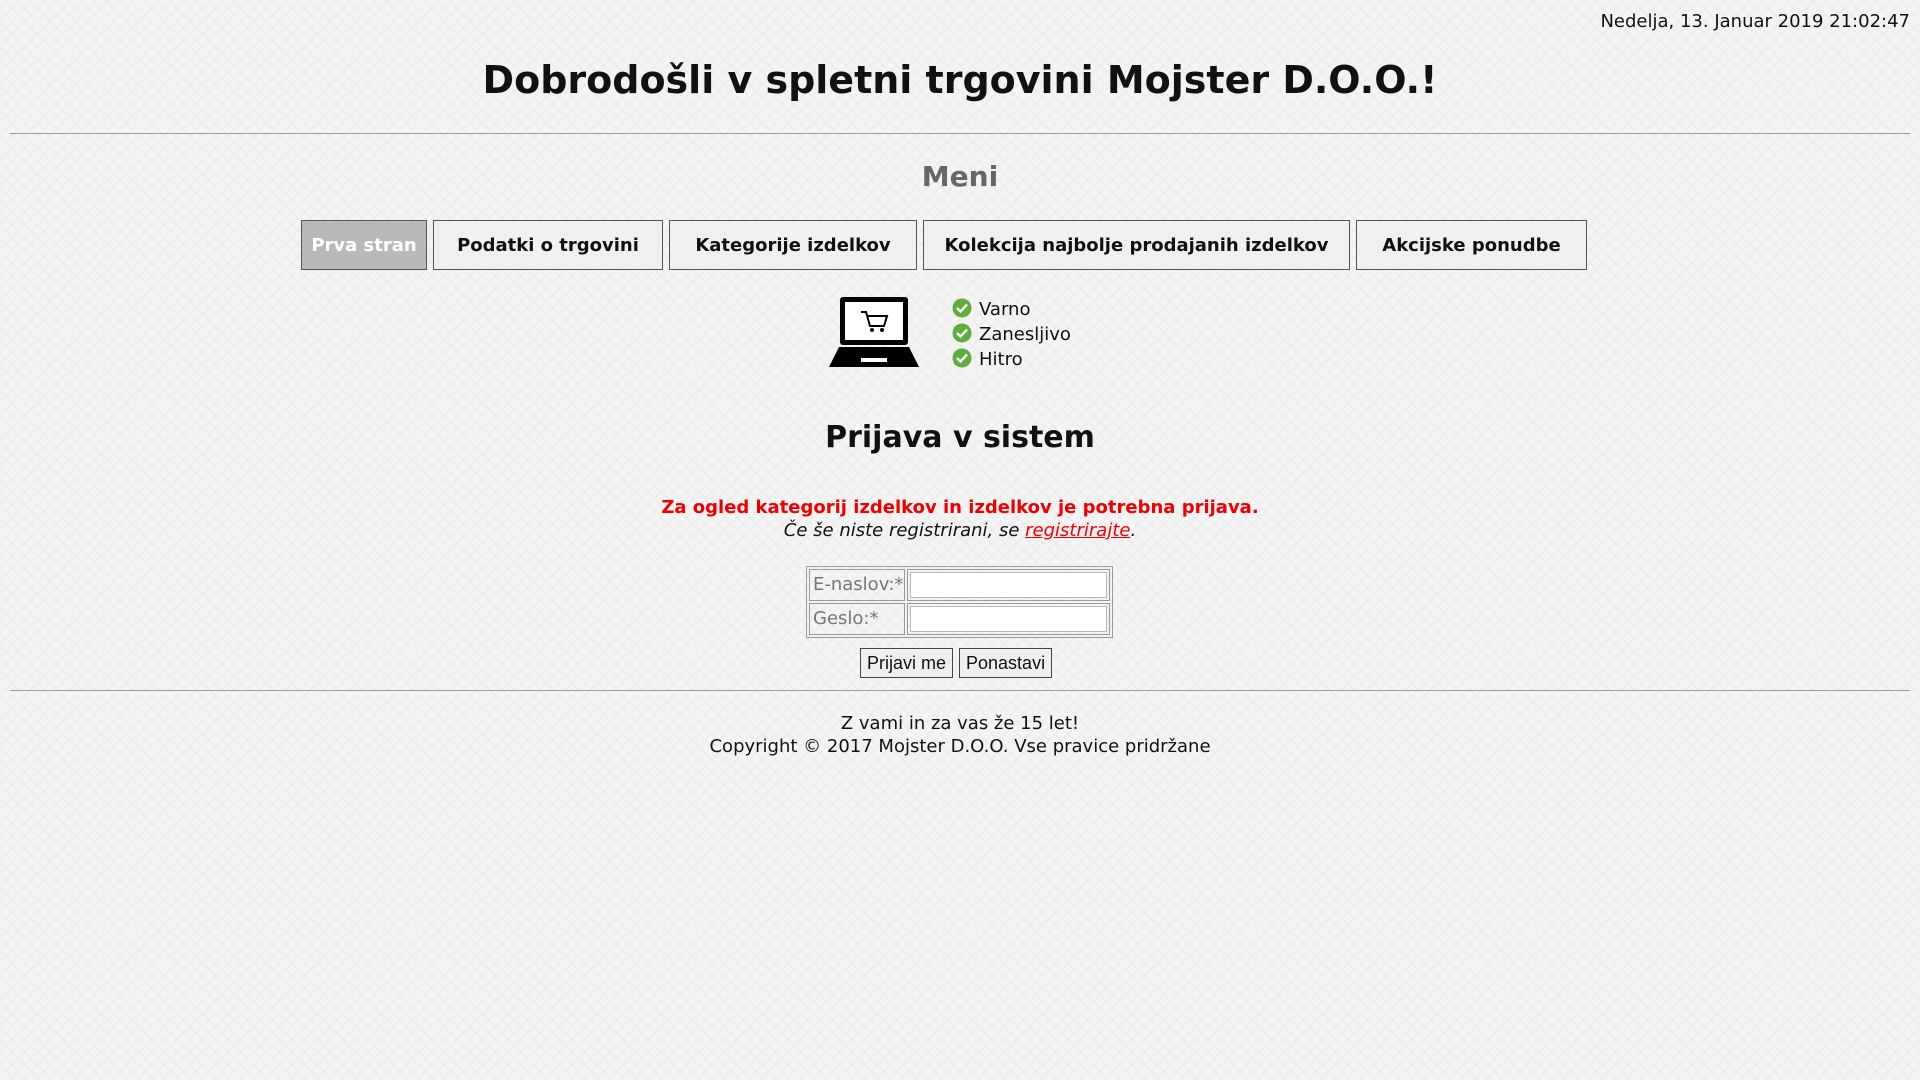  I want to click on password-row: Geslo:*, so click(959, 619).